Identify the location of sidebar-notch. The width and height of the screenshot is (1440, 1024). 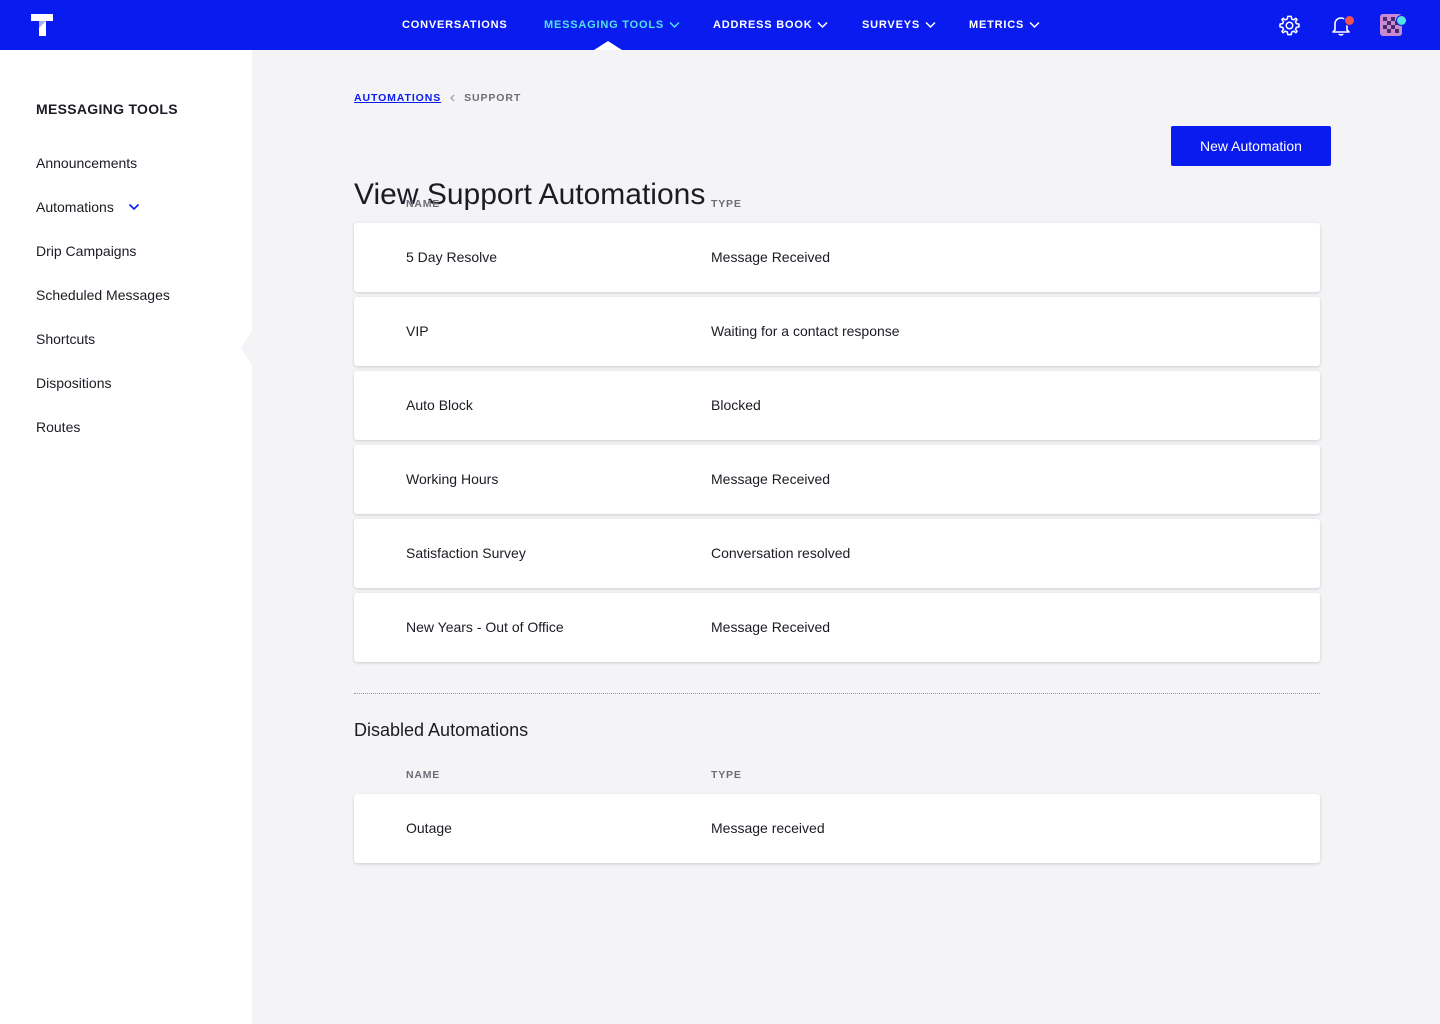
(246, 348).